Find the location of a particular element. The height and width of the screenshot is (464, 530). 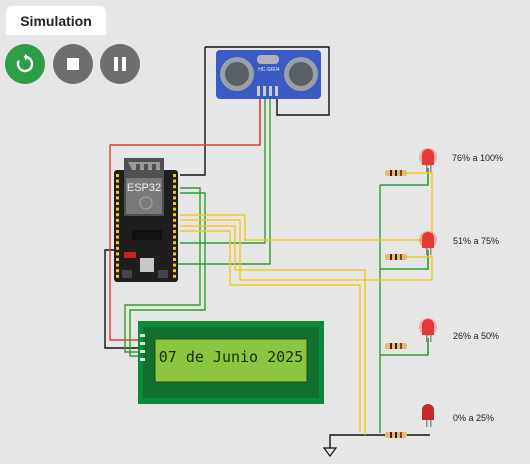

lcd-text: 07 de Junio 2025 is located at coordinates (231, 357).